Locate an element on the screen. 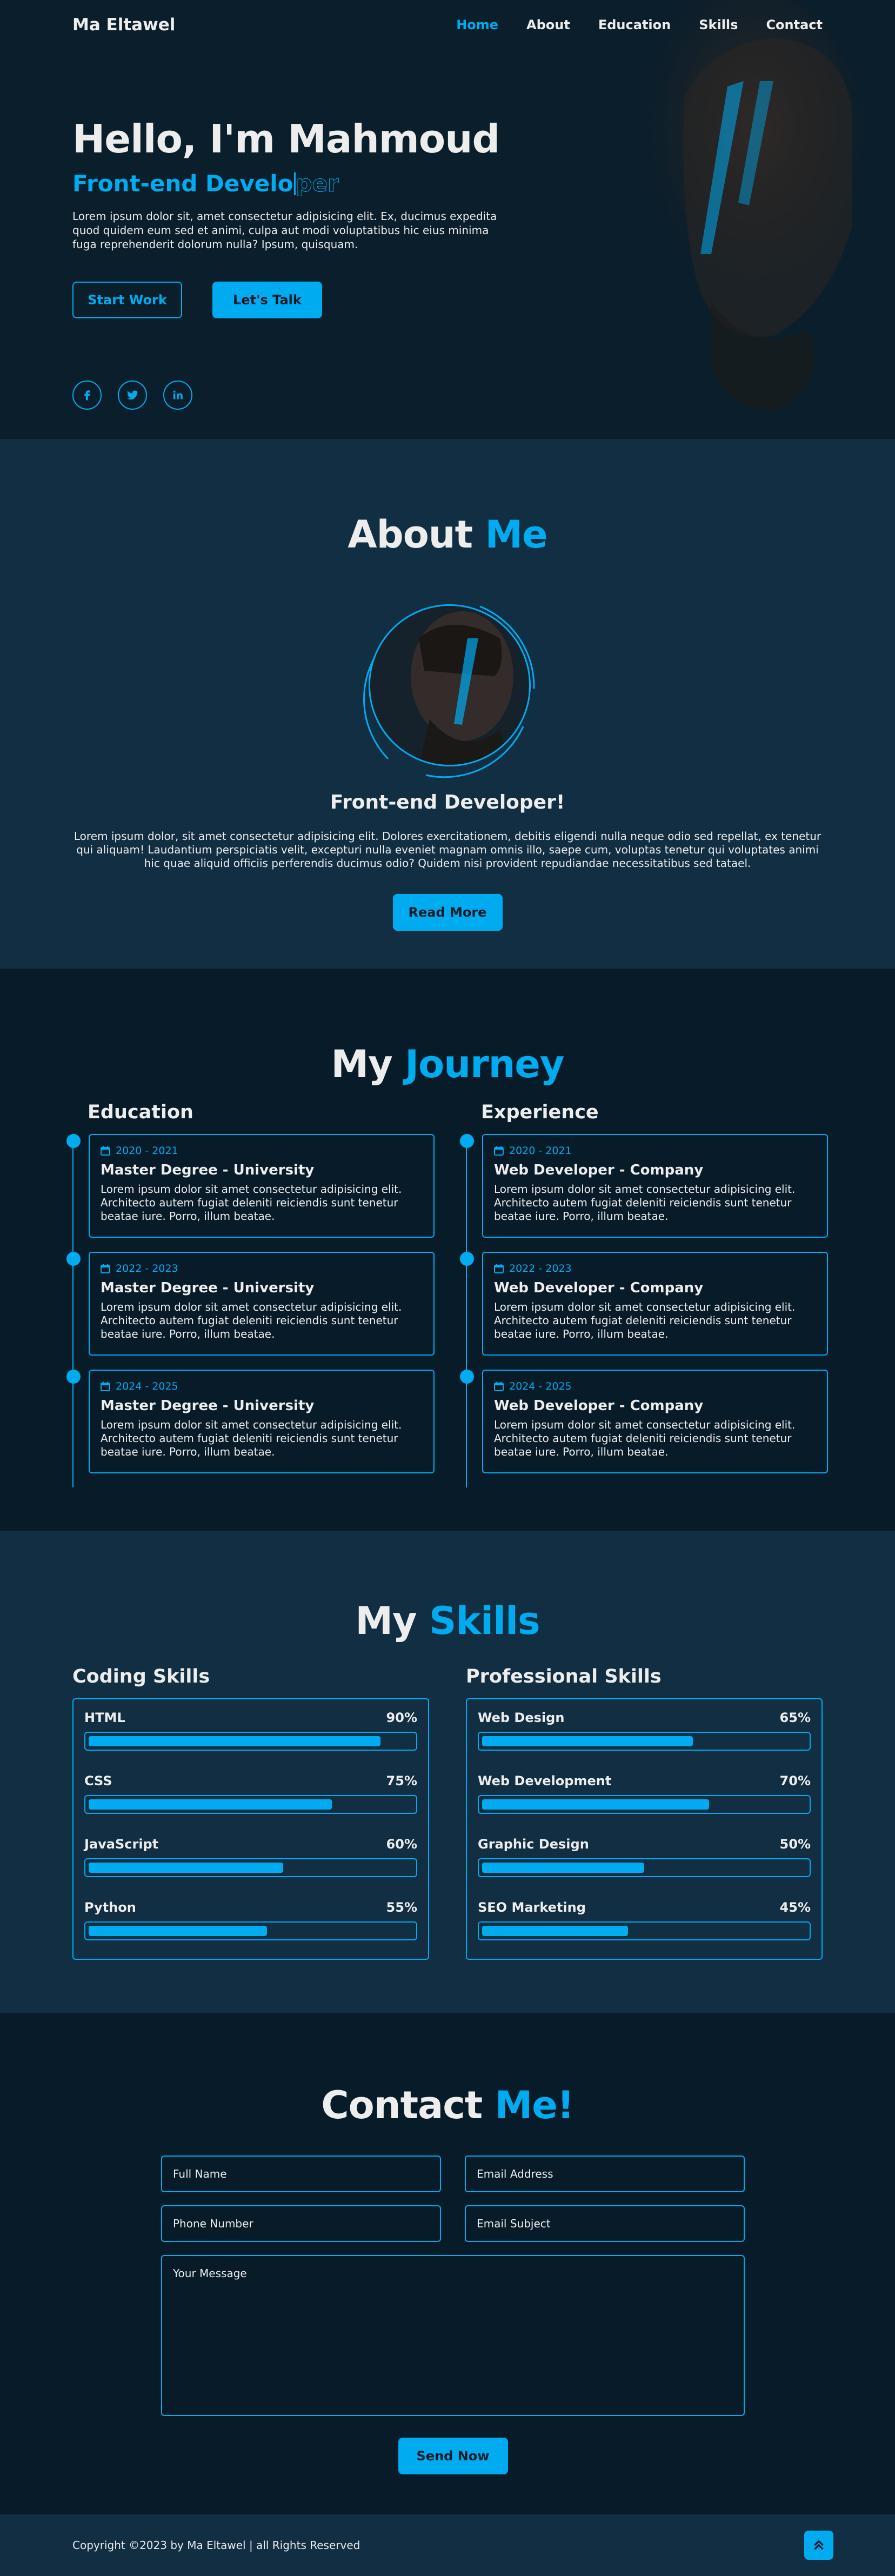 Image resolution: width=895 pixels, height=2576 pixels. skill-item: SEO Marketing 45% is located at coordinates (644, 1932).